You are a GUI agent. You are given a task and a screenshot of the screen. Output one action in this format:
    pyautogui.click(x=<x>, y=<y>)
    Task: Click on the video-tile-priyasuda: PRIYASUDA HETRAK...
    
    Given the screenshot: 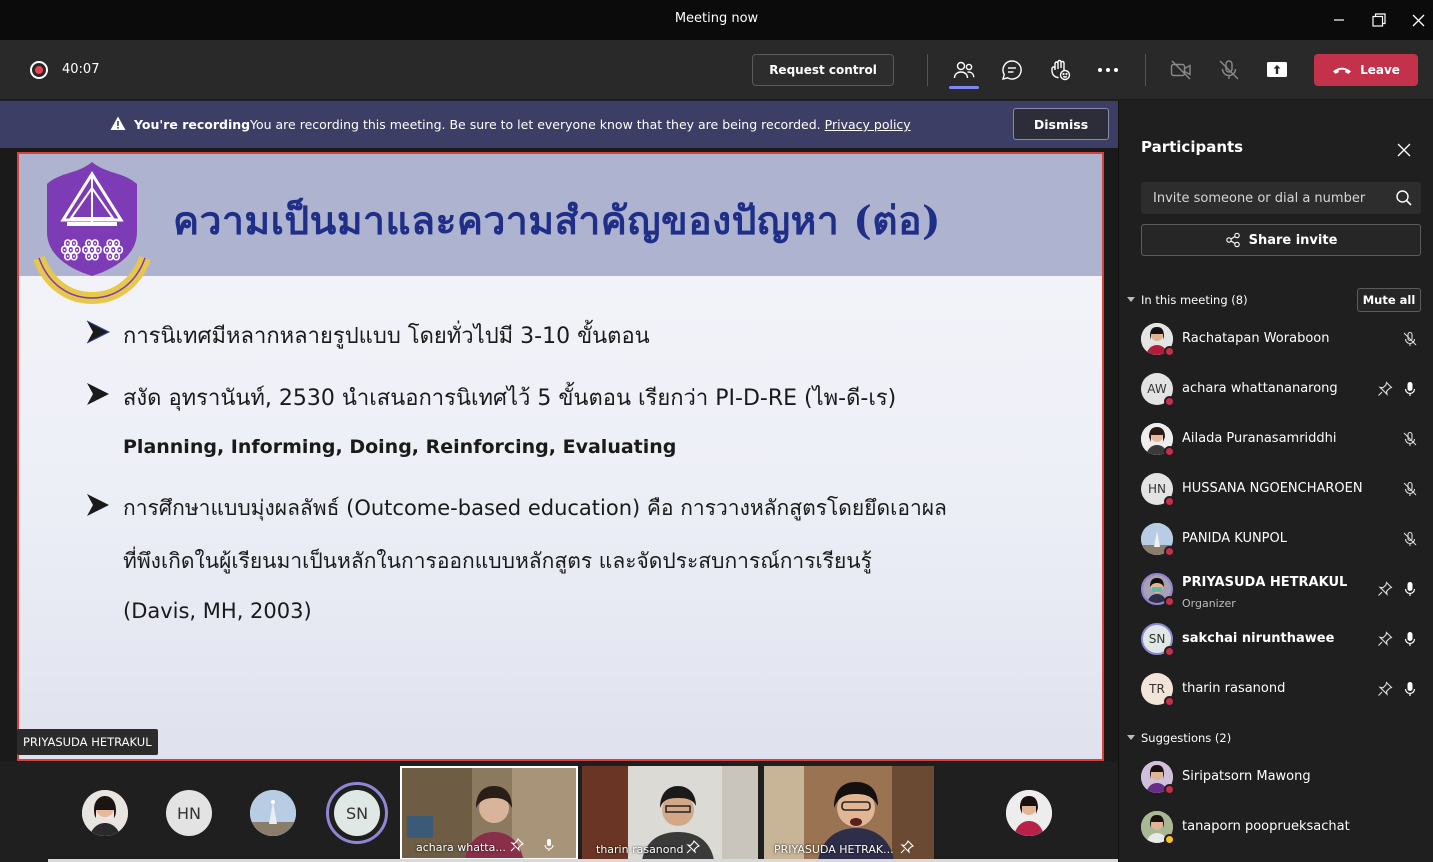 What is the action you would take?
    pyautogui.click(x=849, y=813)
    